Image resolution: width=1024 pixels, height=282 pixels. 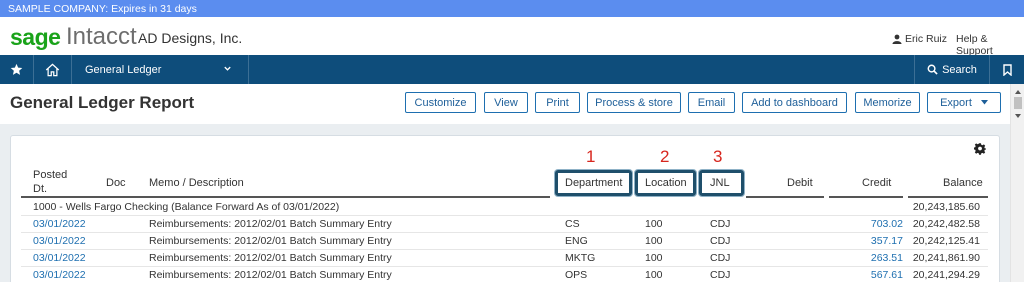 I want to click on export-label: Export, so click(x=956, y=102).